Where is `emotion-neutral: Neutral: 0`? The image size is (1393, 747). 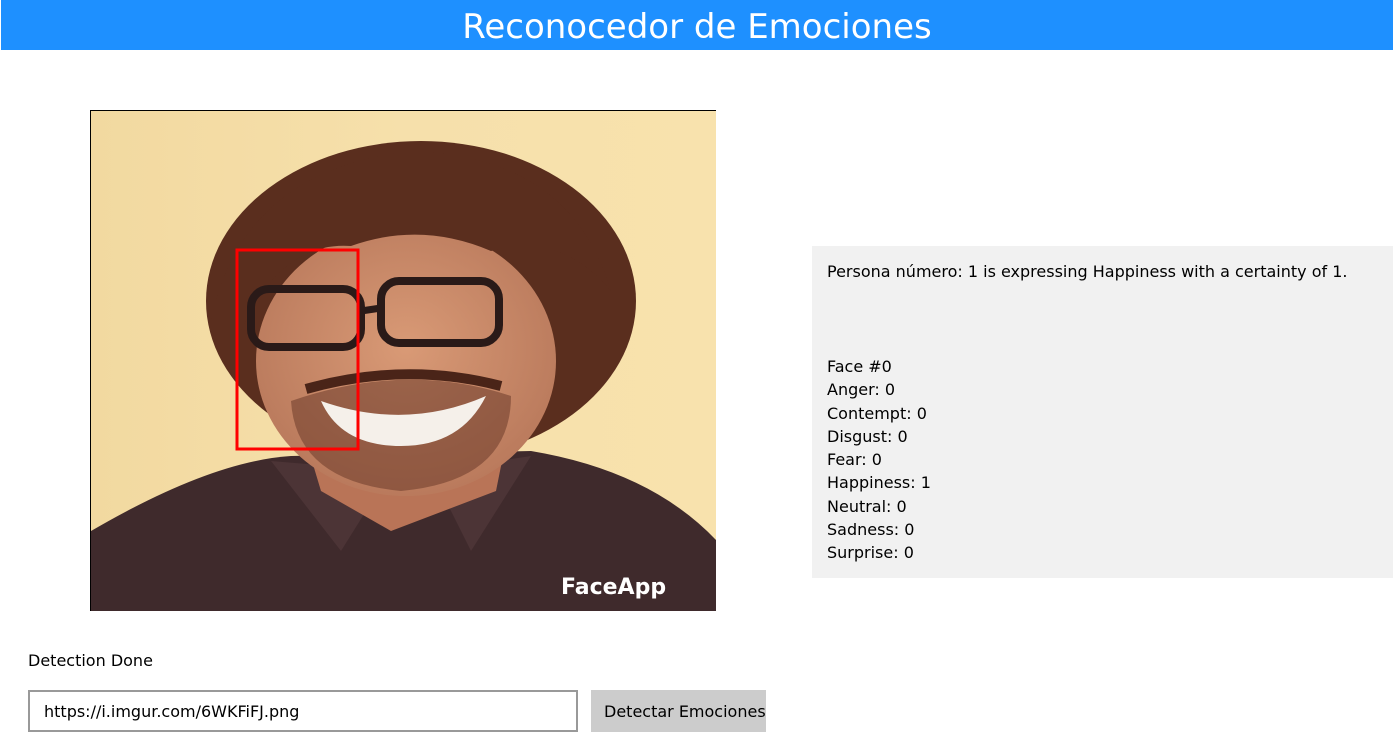 emotion-neutral: Neutral: 0 is located at coordinates (867, 506).